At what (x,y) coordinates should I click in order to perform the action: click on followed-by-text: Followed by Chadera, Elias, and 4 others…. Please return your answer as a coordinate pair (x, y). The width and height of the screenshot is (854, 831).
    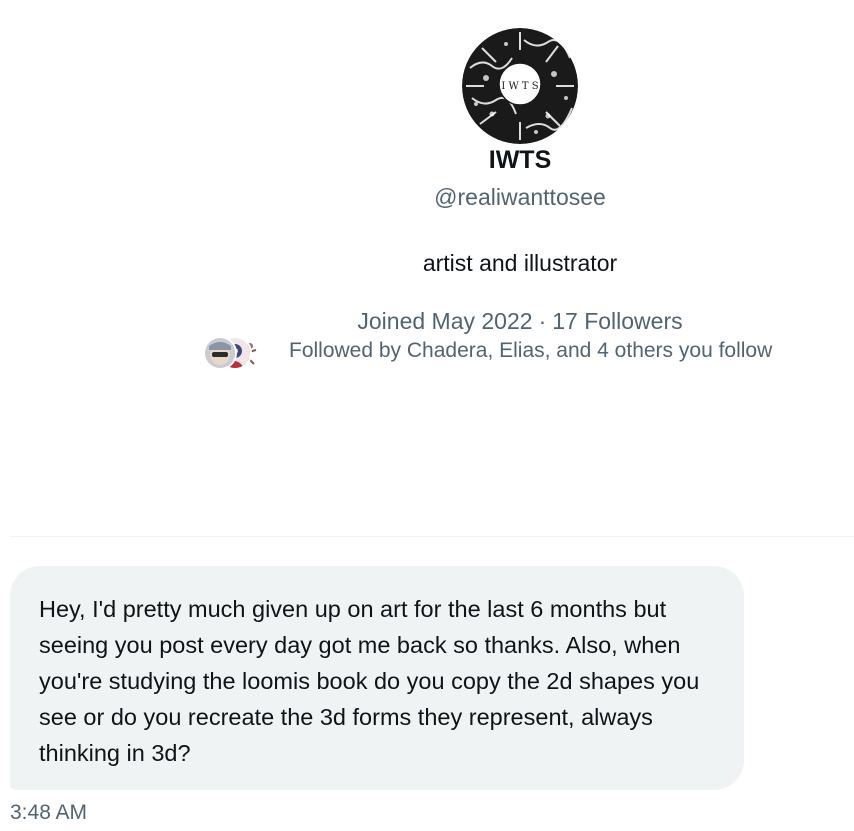
    Looking at the image, I should click on (531, 350).